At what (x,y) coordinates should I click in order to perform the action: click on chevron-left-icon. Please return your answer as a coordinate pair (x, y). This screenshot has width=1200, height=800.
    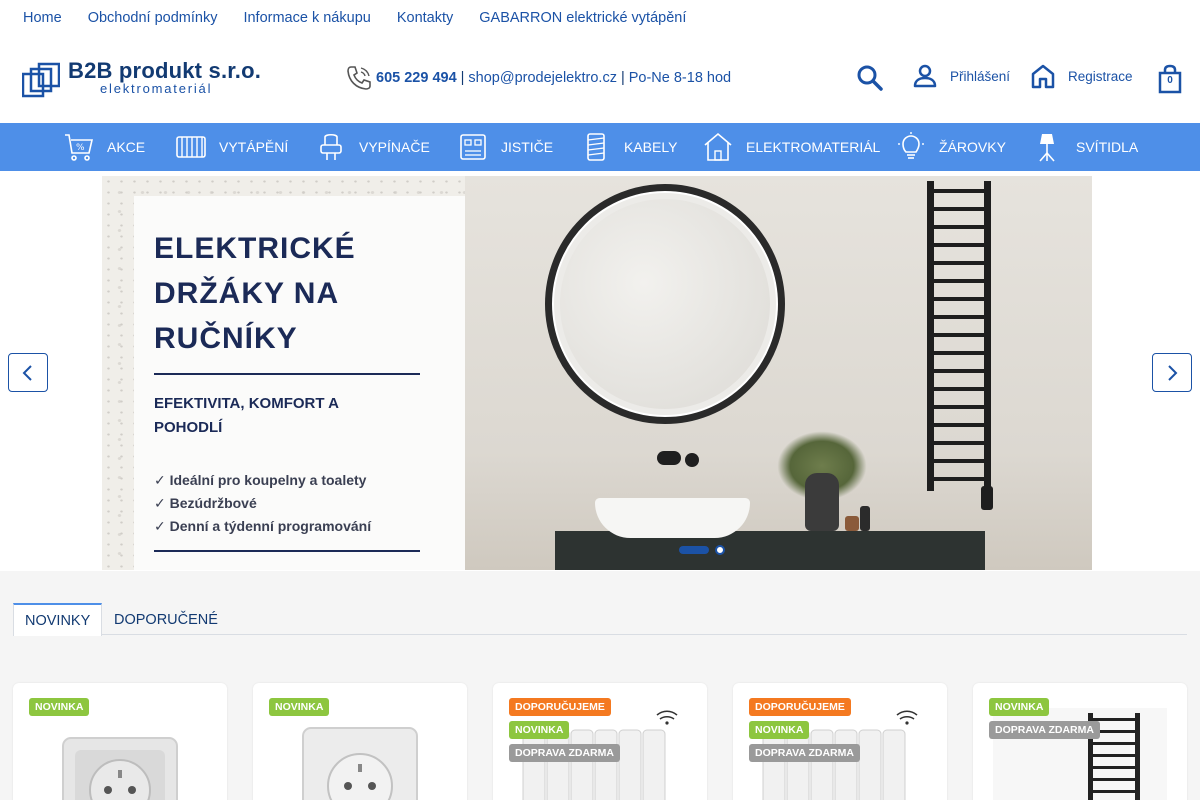
    Looking at the image, I should click on (27, 372).